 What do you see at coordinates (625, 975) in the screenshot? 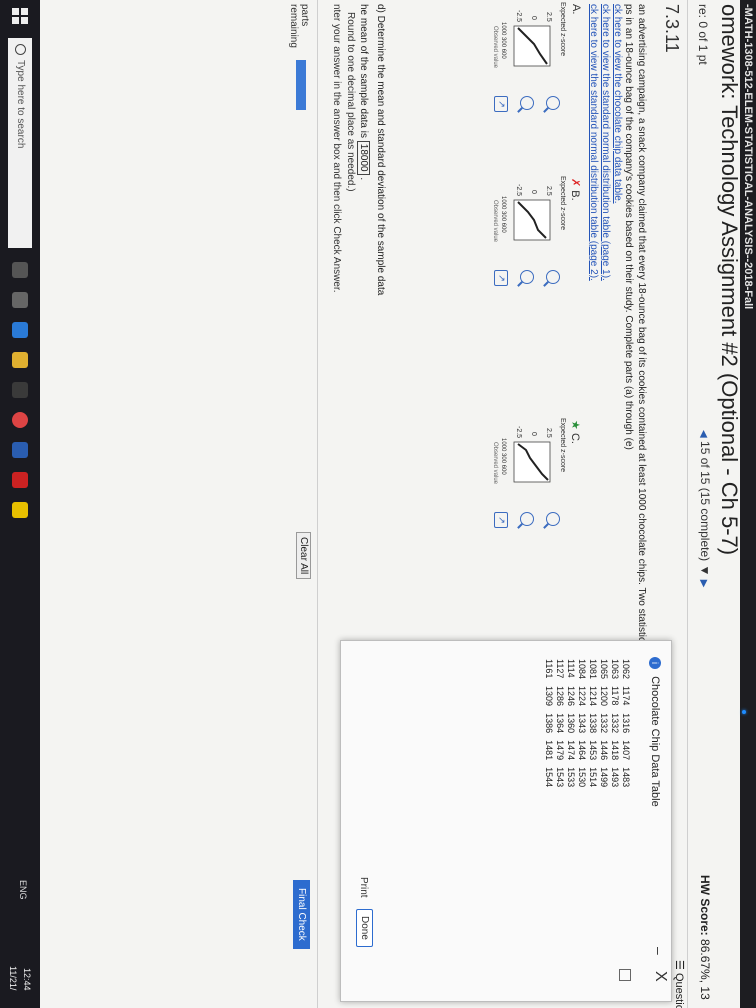
I see `copy-icon` at bounding box center [625, 975].